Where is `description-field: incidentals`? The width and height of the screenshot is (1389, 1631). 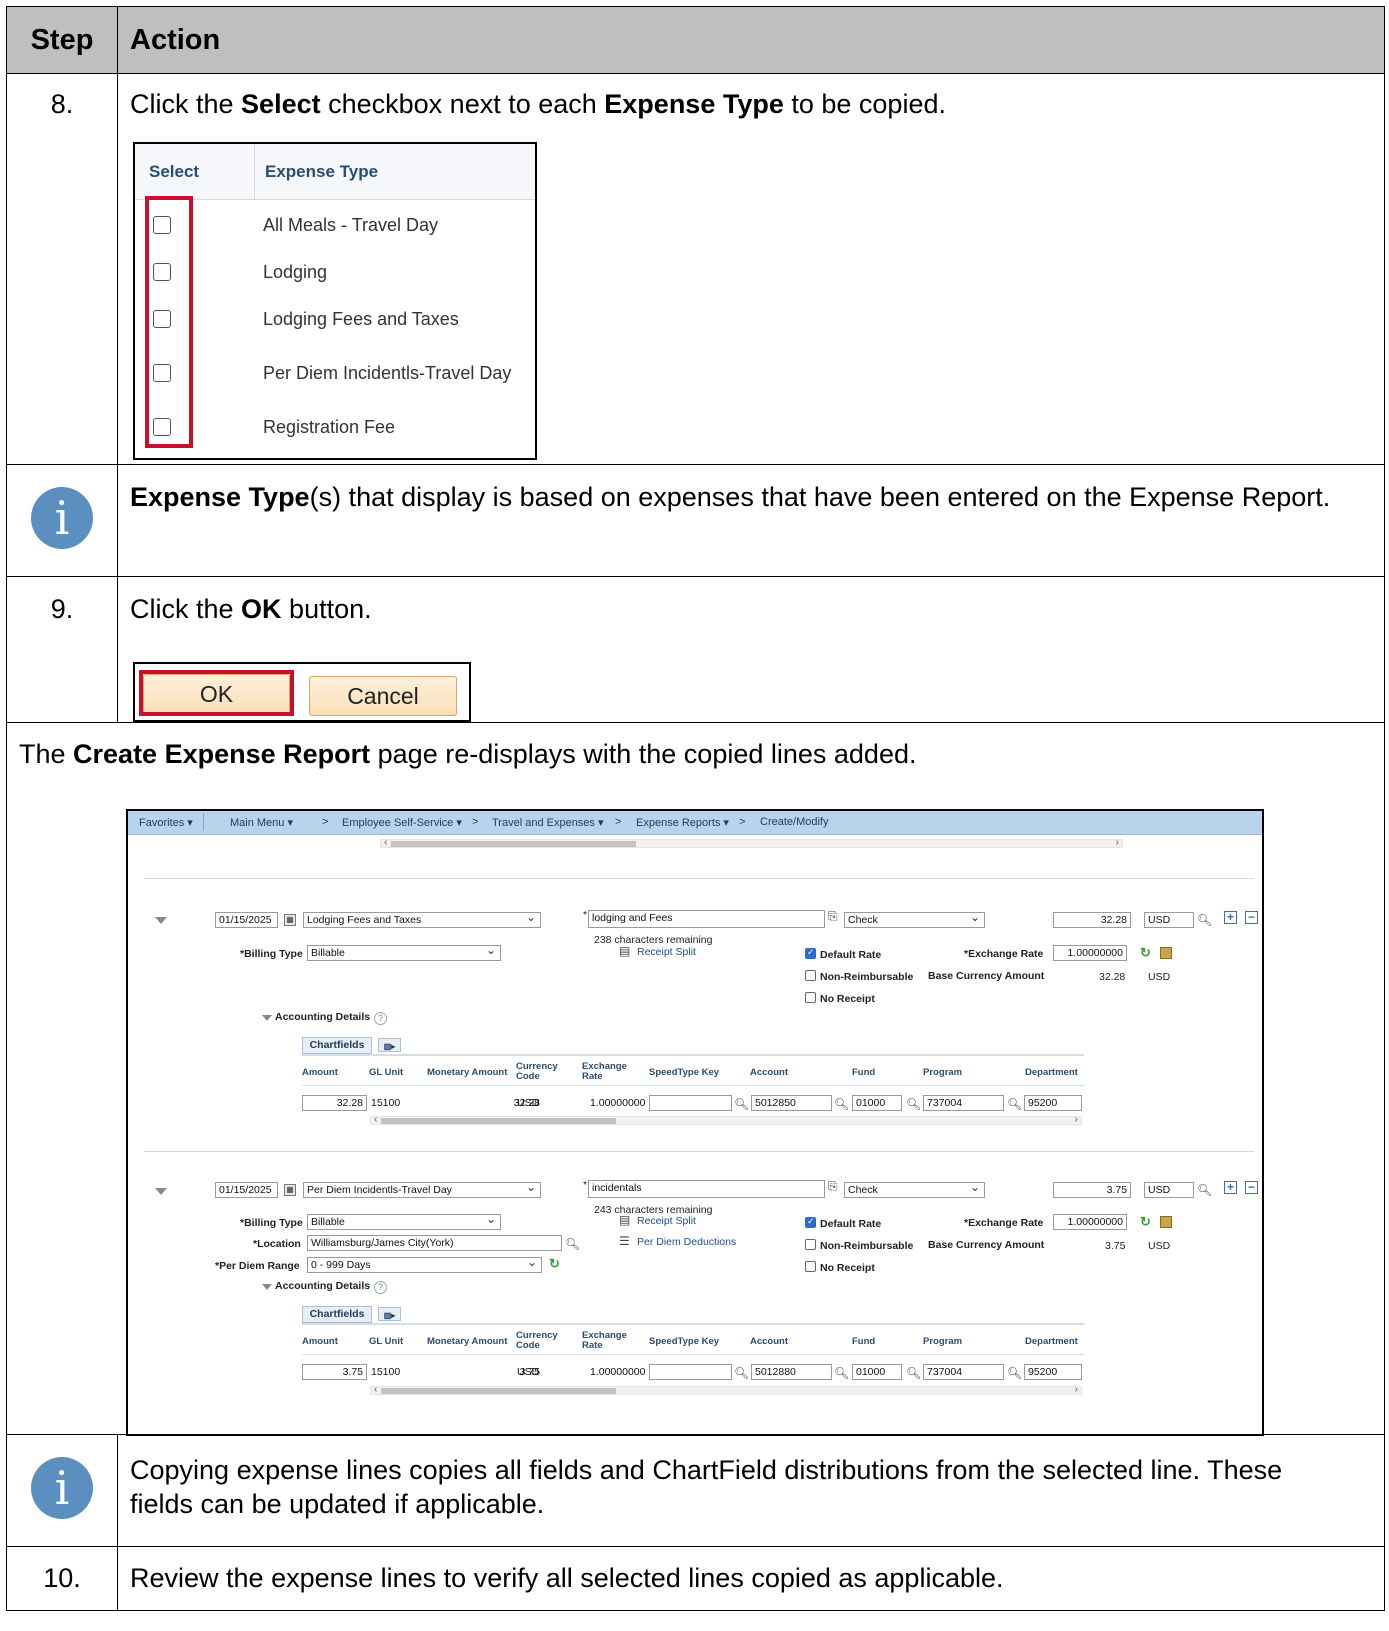
description-field: incidentals is located at coordinates (706, 1189).